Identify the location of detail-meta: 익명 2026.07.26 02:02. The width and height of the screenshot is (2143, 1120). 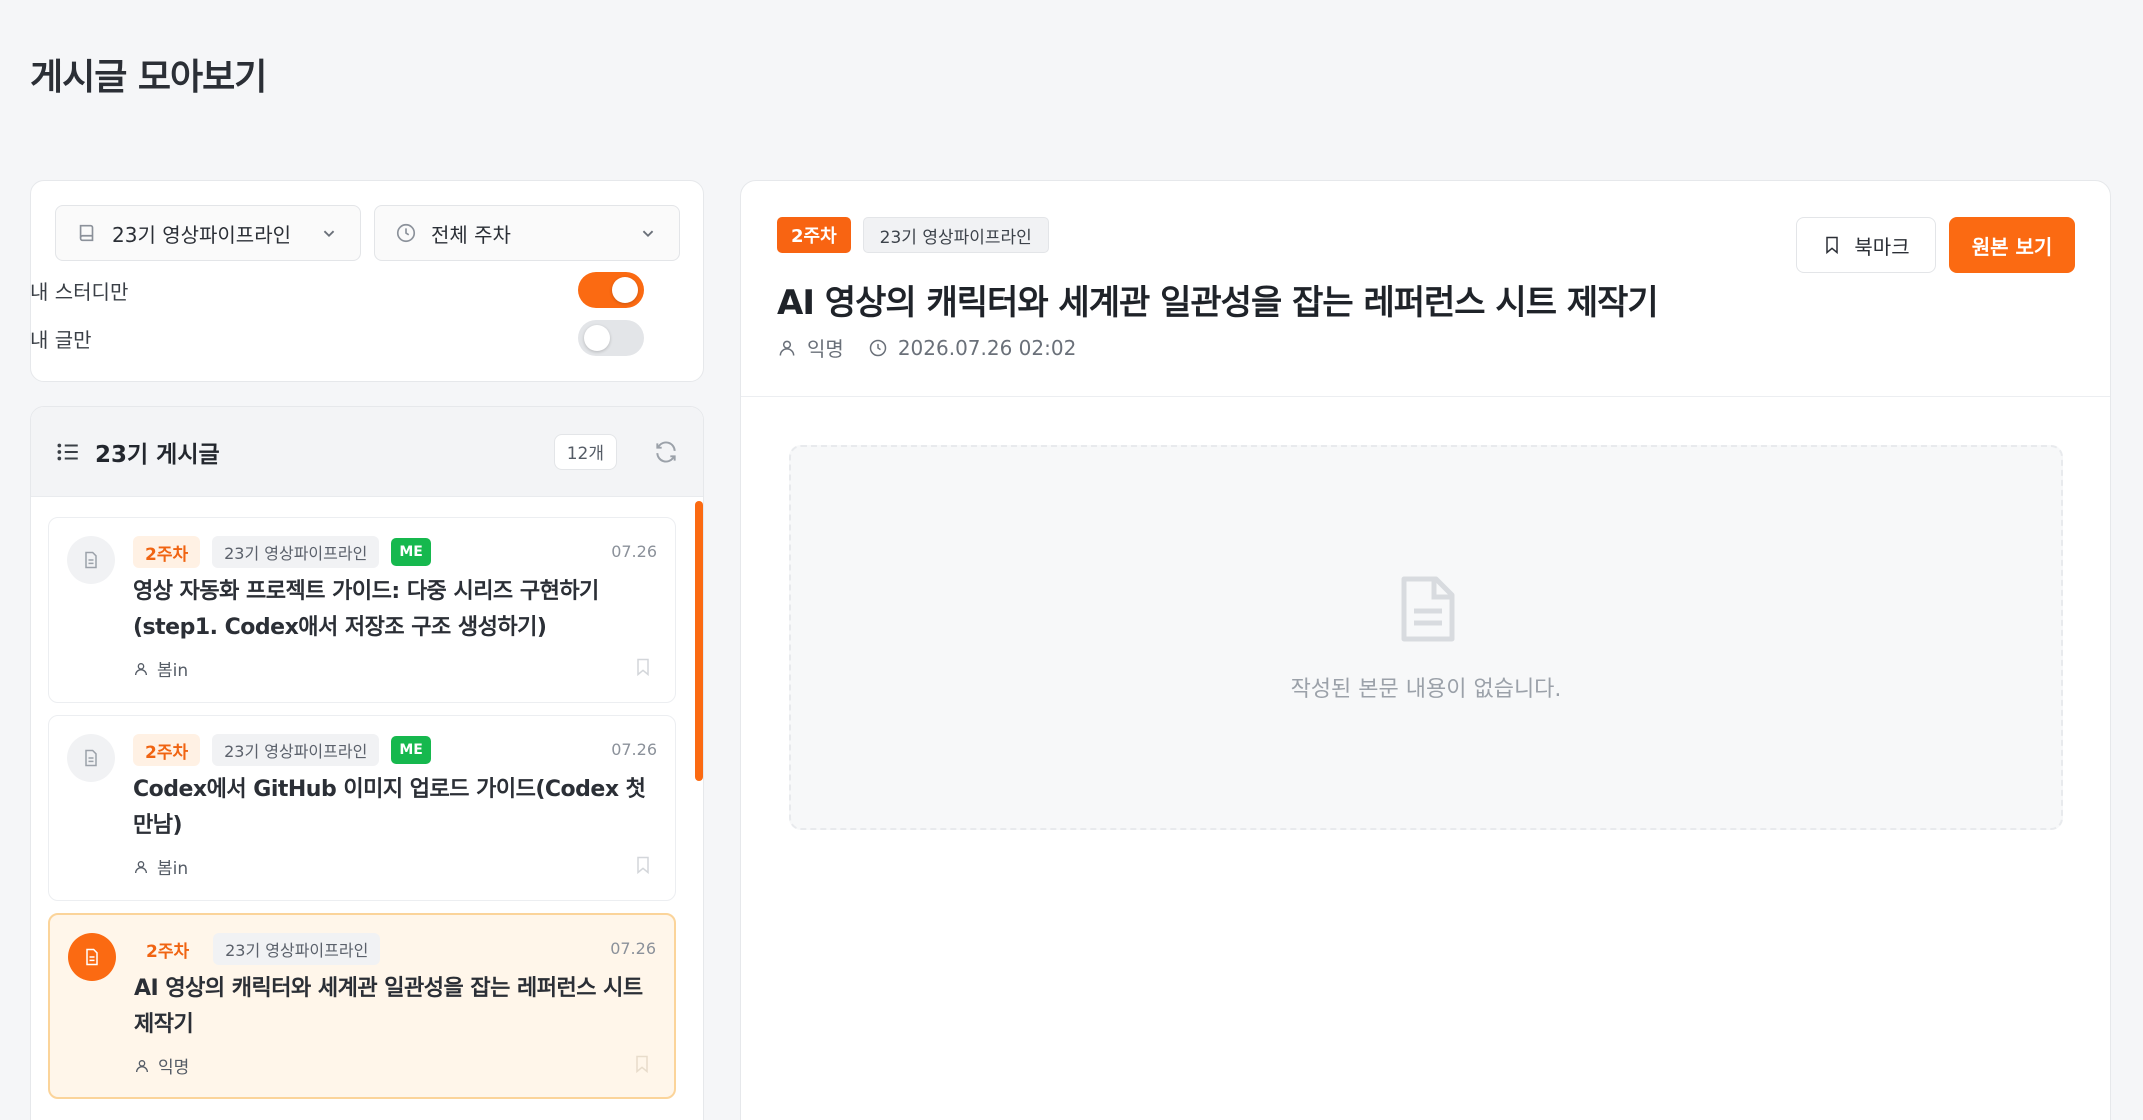
(926, 347).